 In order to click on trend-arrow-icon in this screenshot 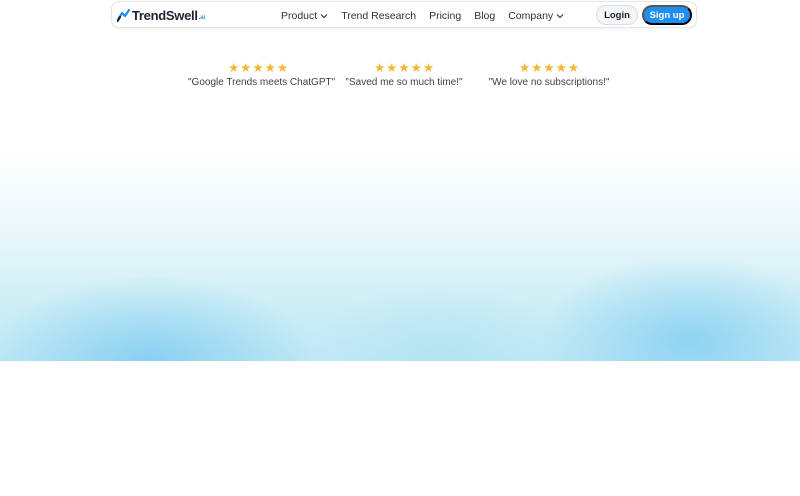, I will do `click(124, 15)`.